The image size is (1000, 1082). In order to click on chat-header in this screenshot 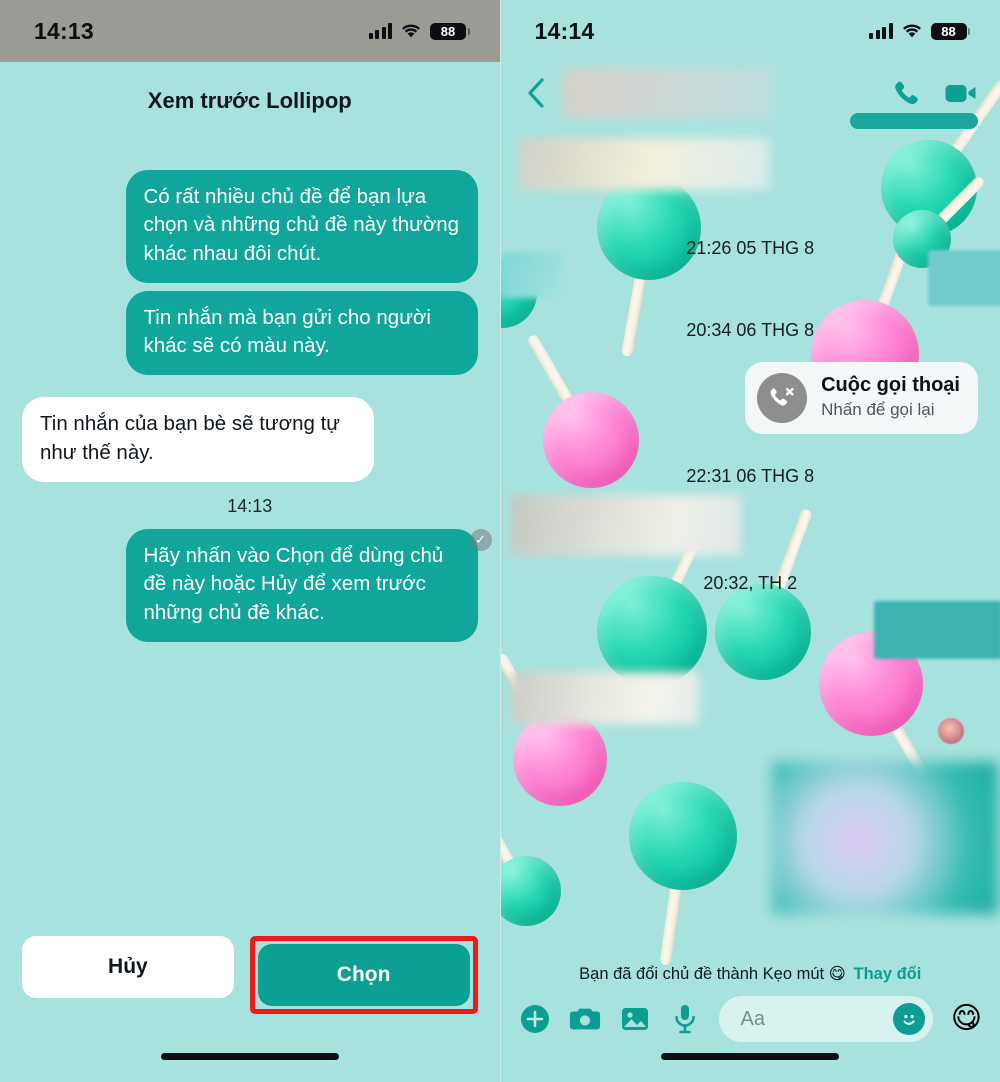, I will do `click(750, 93)`.